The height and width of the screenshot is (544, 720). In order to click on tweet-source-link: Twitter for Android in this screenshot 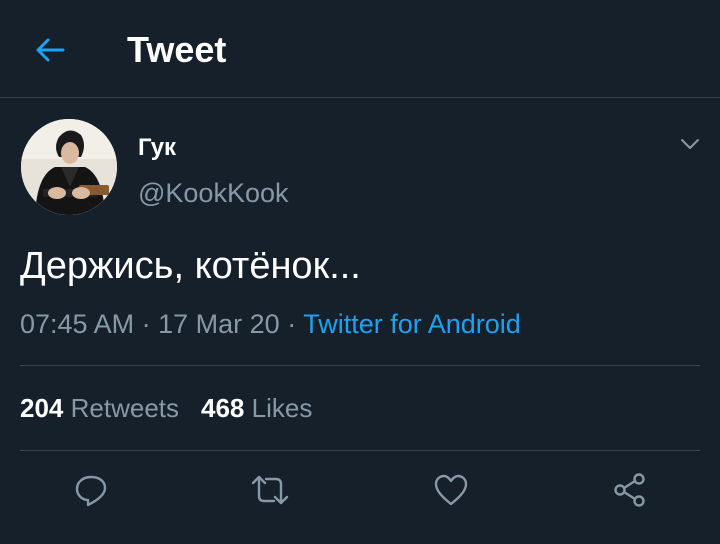, I will do `click(412, 324)`.